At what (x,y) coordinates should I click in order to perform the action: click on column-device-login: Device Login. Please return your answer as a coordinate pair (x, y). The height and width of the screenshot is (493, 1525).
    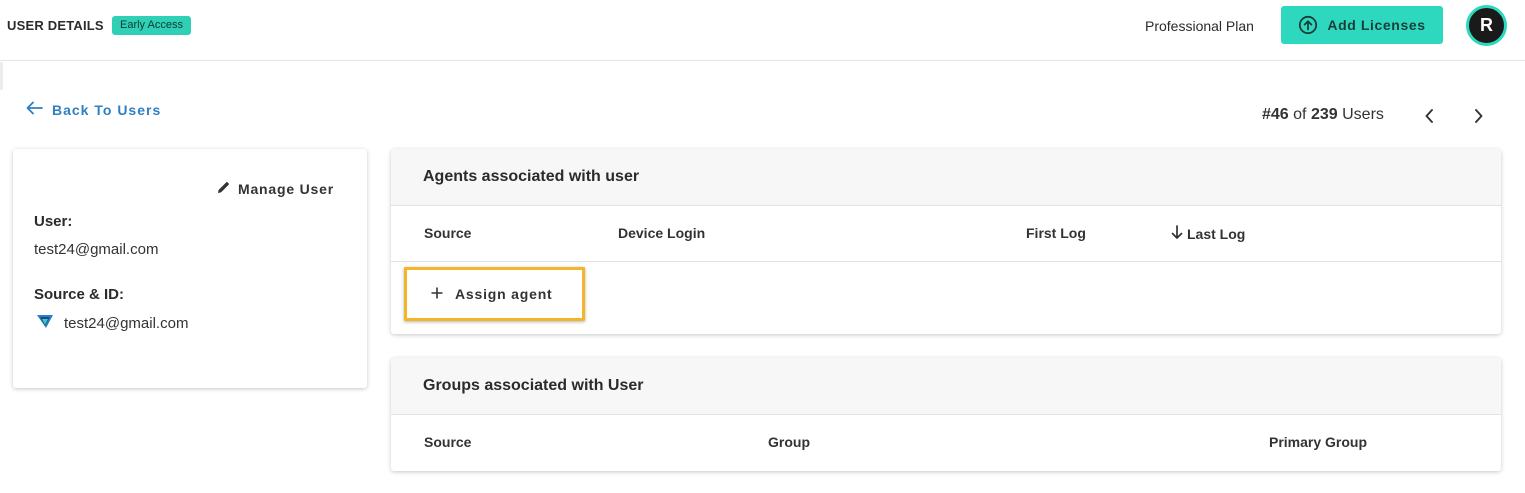
    Looking at the image, I should click on (661, 233).